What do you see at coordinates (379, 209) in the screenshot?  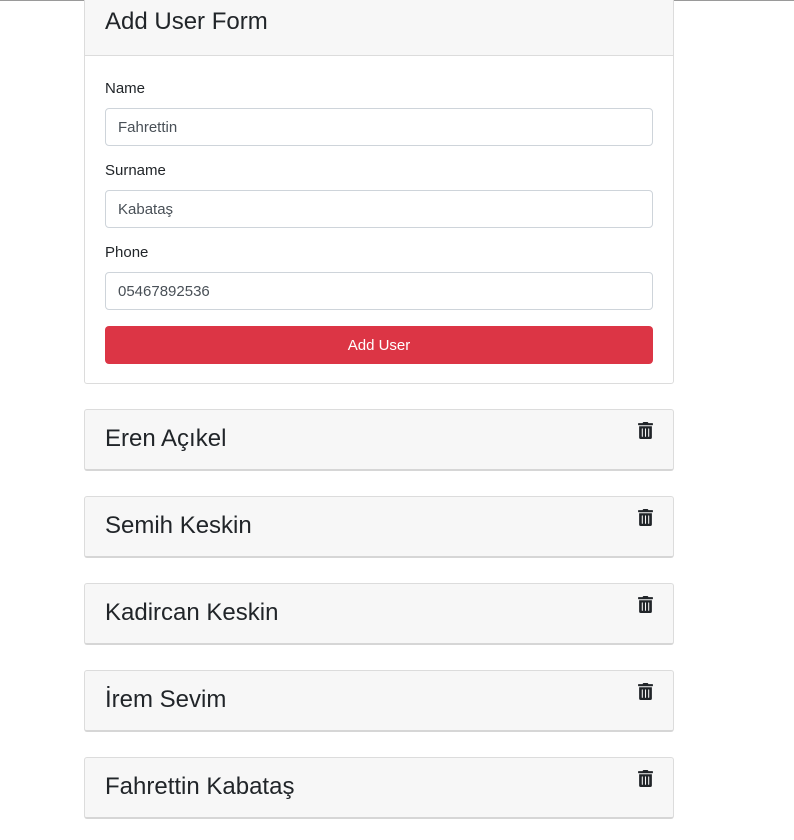 I see `surname-input` at bounding box center [379, 209].